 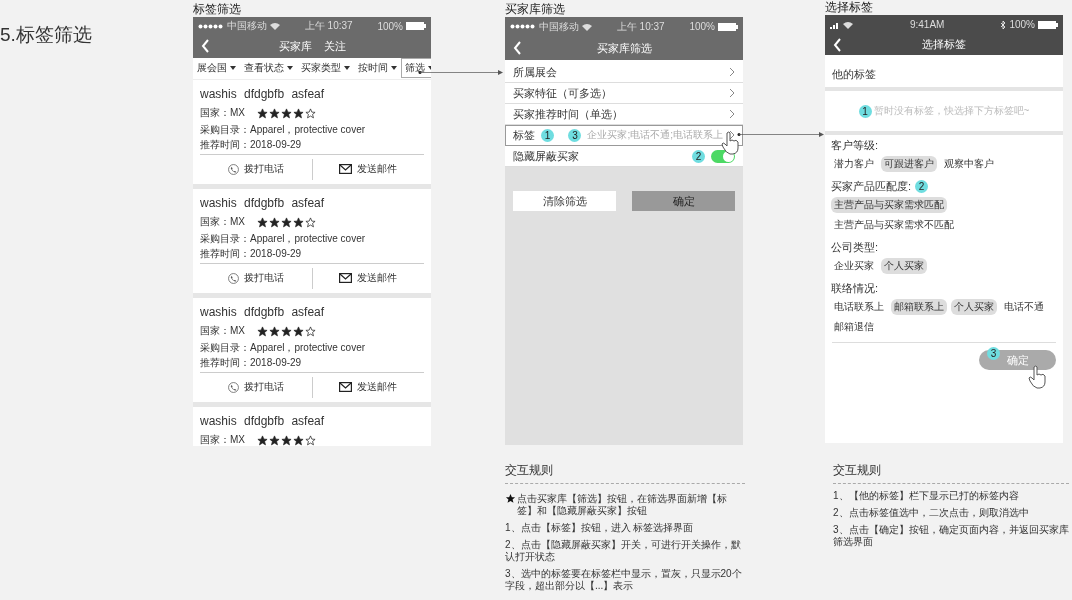 I want to click on rule-text: 2、点击标签值选中，二次点击，则取消选中, so click(x=931, y=513).